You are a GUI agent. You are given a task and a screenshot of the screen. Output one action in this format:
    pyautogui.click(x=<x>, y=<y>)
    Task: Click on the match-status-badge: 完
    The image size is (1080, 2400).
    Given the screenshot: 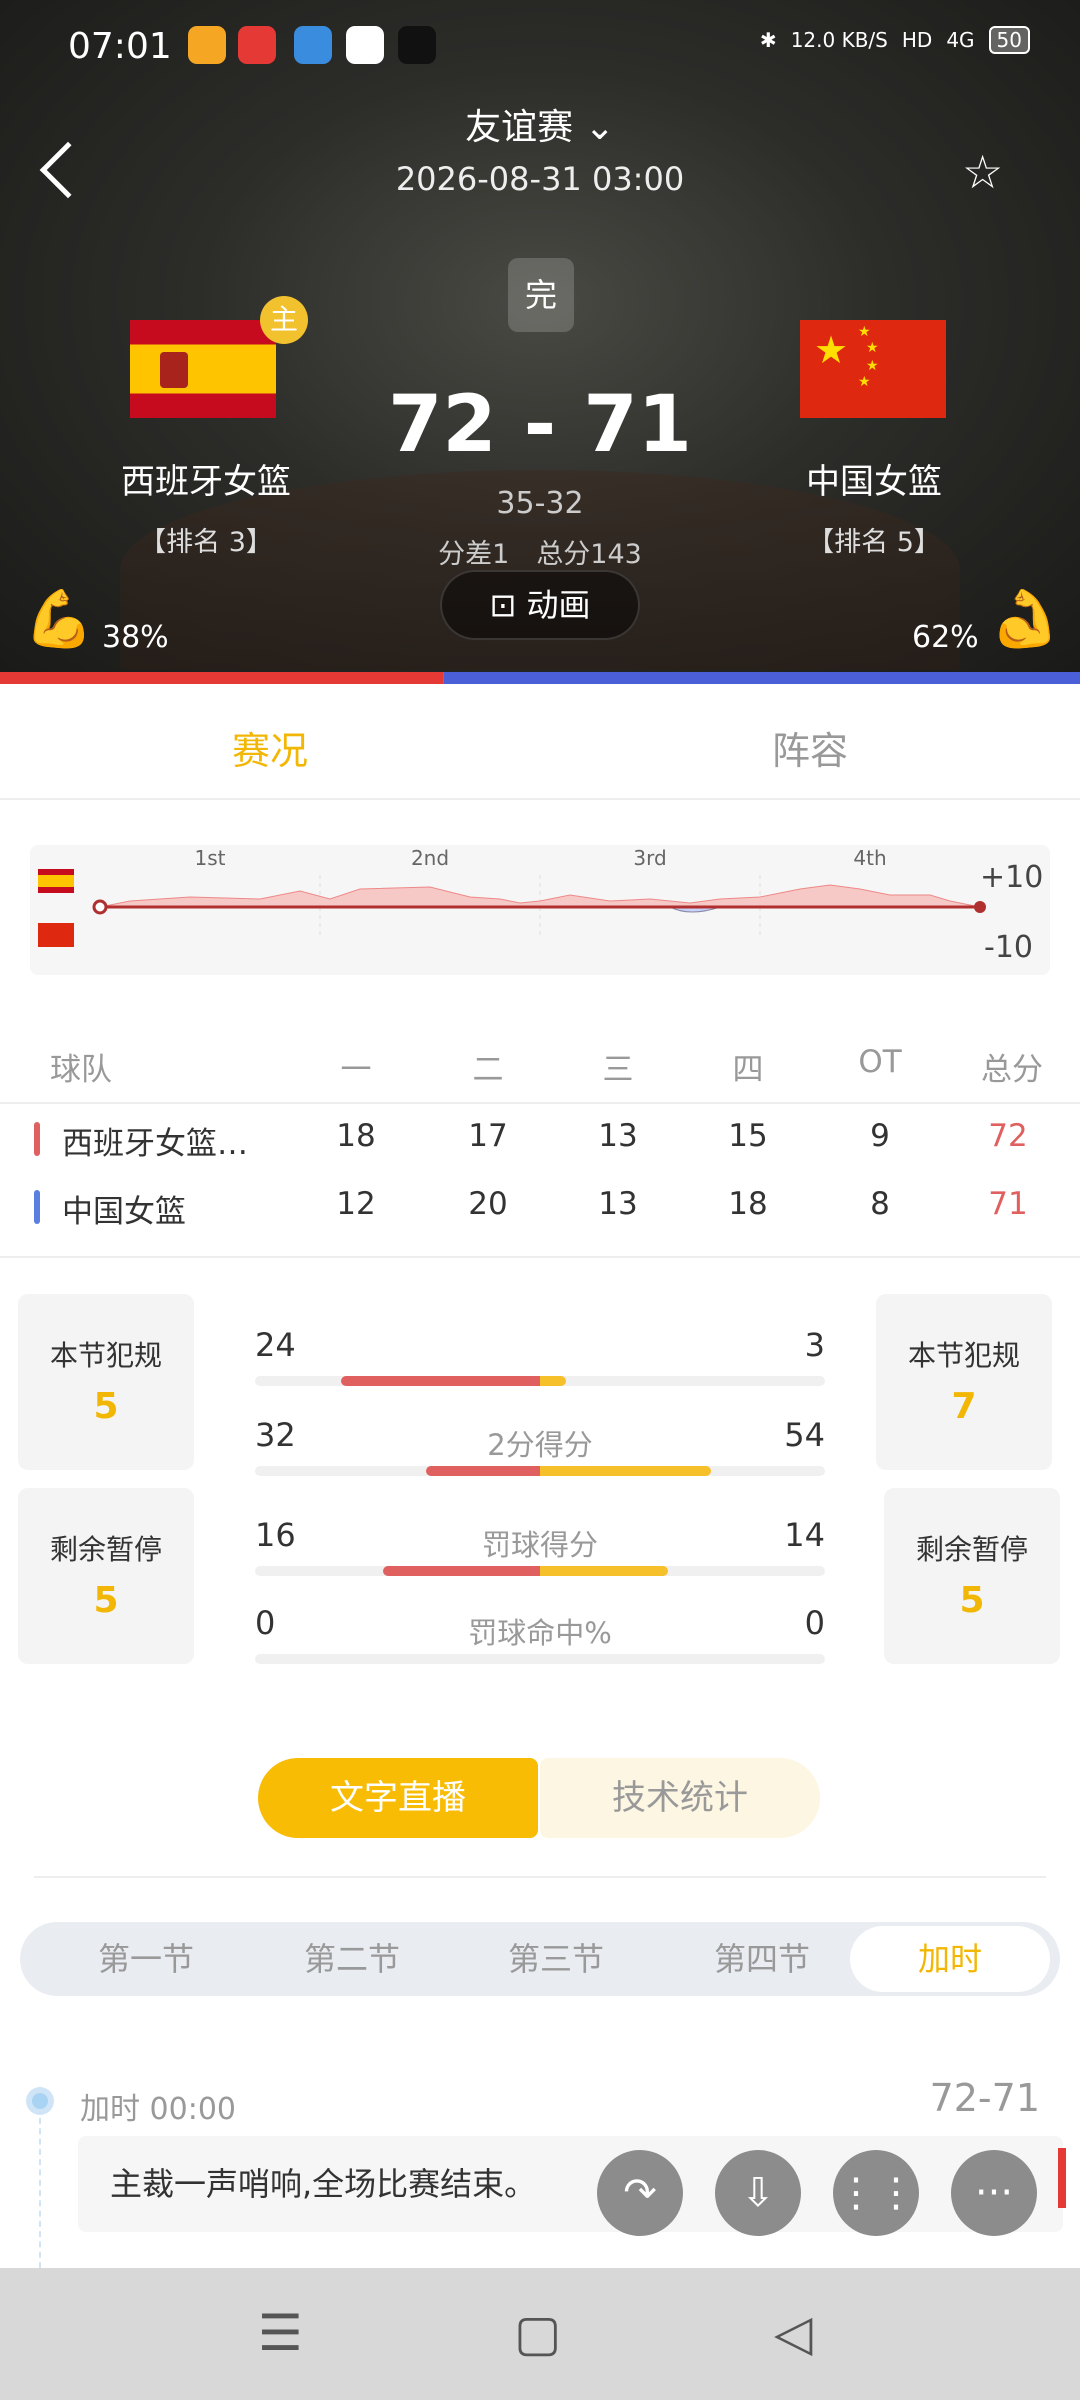 What is the action you would take?
    pyautogui.click(x=541, y=295)
    